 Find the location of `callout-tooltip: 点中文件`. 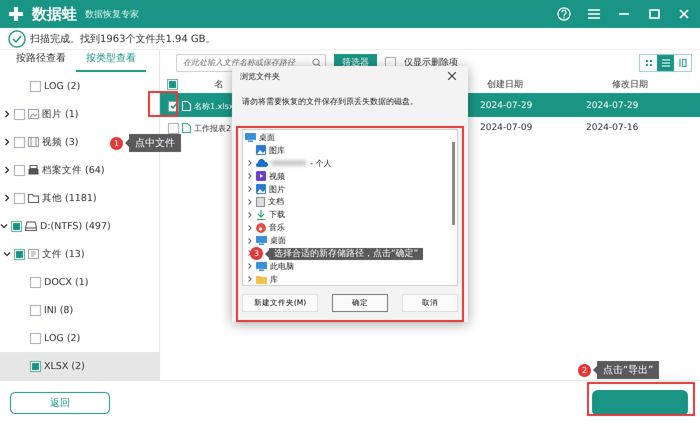

callout-tooltip: 点中文件 is located at coordinates (155, 143).